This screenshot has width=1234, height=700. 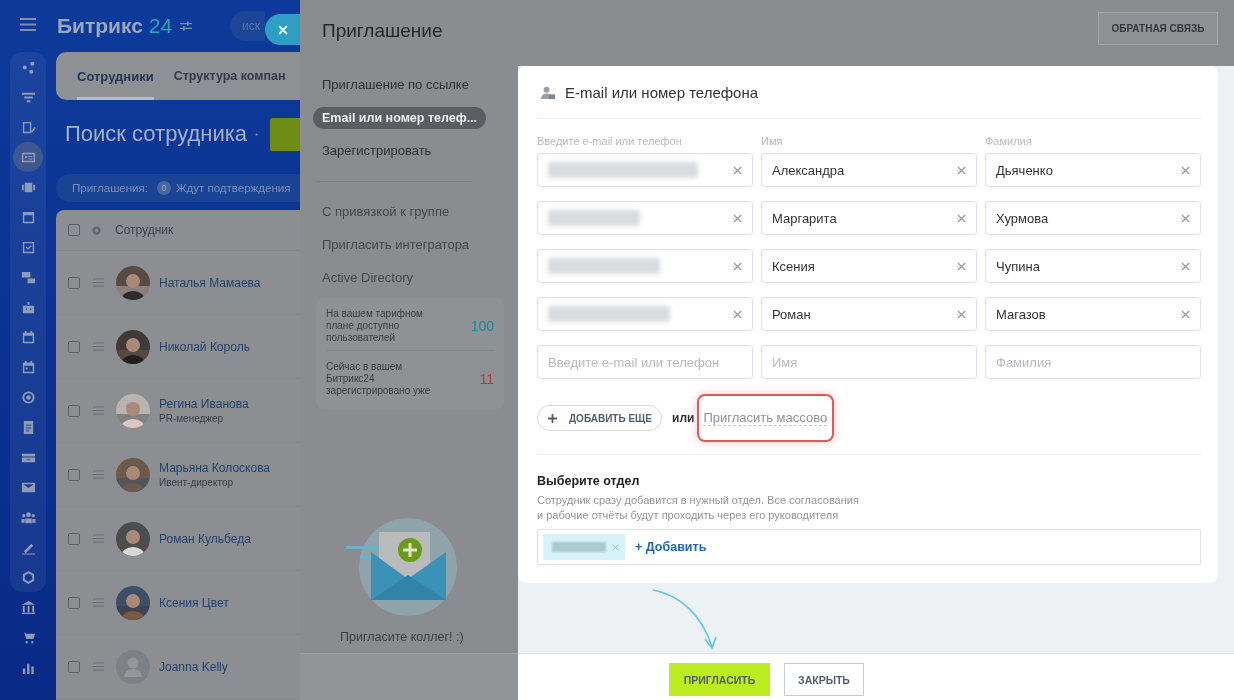 What do you see at coordinates (869, 314) in the screenshot?
I see `first-name-field: Роман` at bounding box center [869, 314].